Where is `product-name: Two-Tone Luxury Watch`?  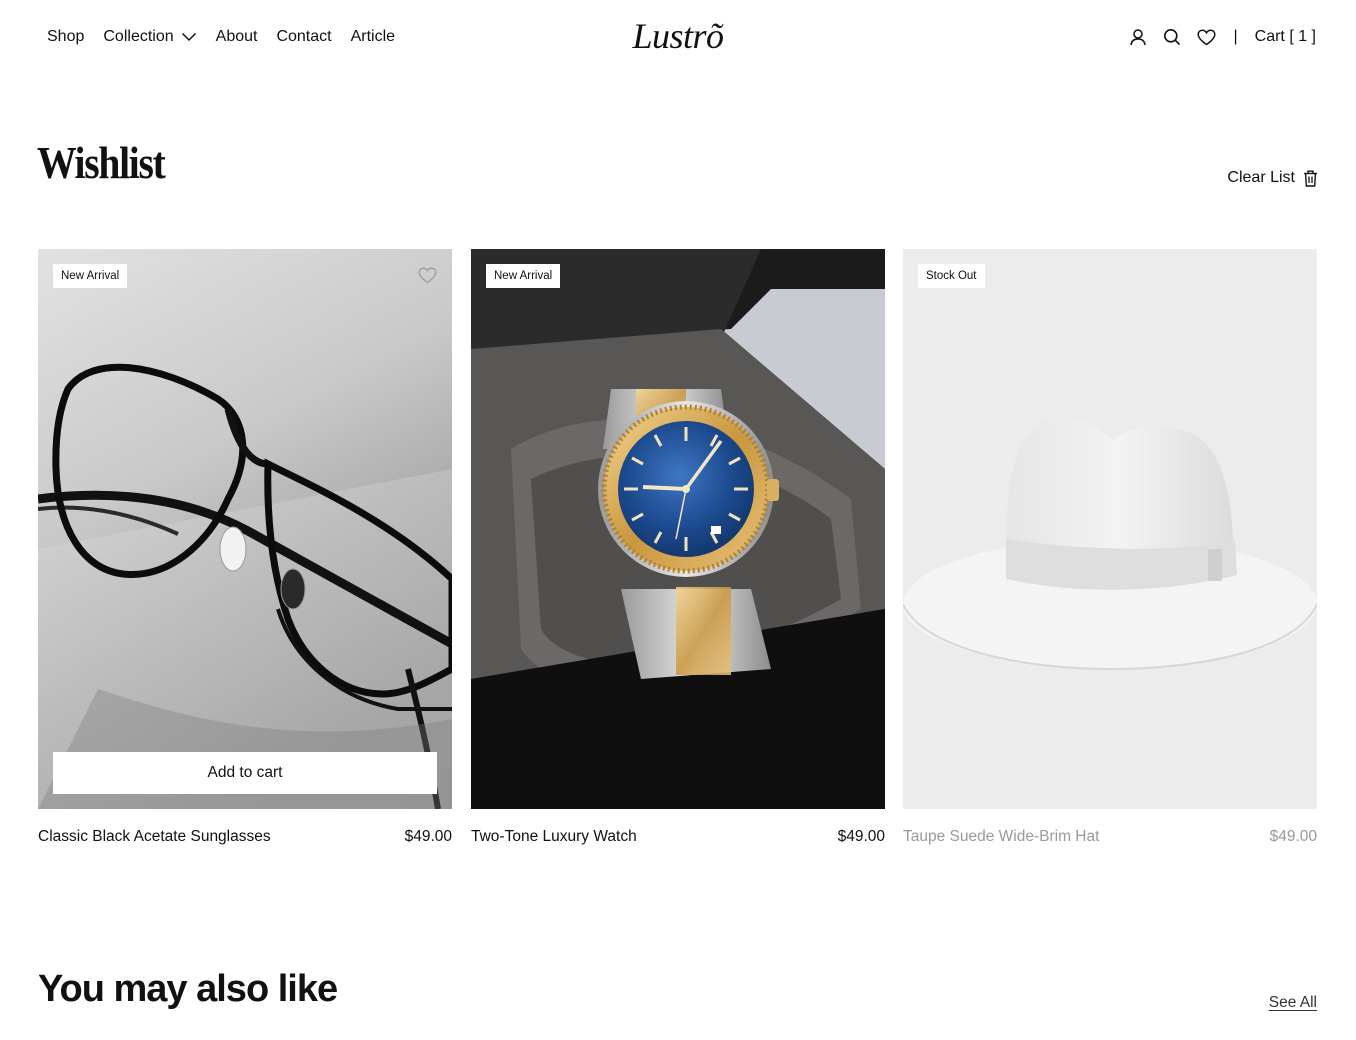 product-name: Two-Tone Luxury Watch is located at coordinates (554, 837).